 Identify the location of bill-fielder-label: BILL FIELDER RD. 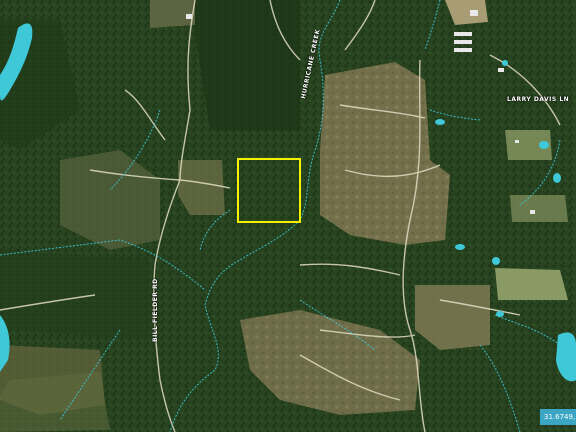
(155, 310).